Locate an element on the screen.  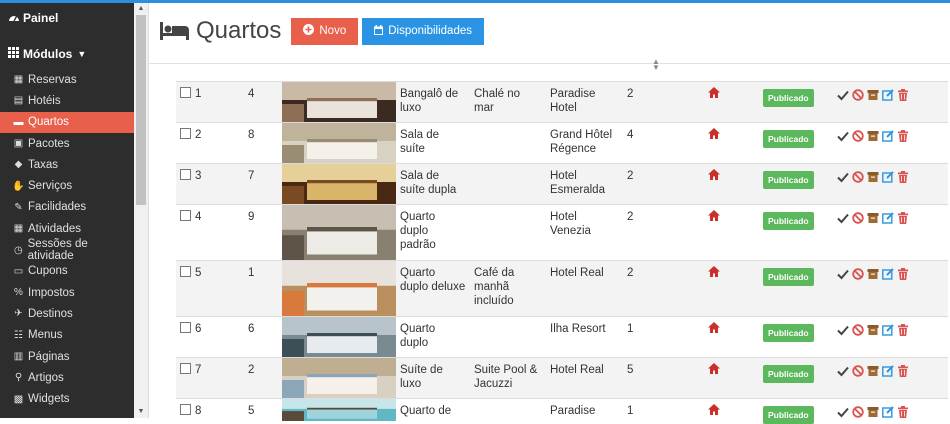
row-select-cell: 1 is located at coordinates (208, 102).